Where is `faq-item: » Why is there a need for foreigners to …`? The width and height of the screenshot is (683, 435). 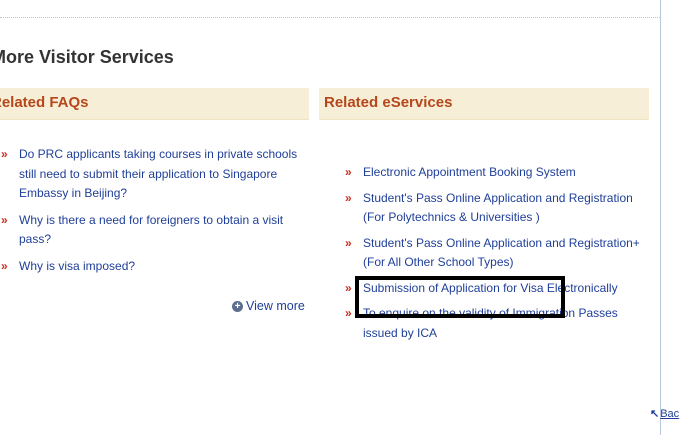
faq-item: » Why is there a need for foreigners to … is located at coordinates (154, 230).